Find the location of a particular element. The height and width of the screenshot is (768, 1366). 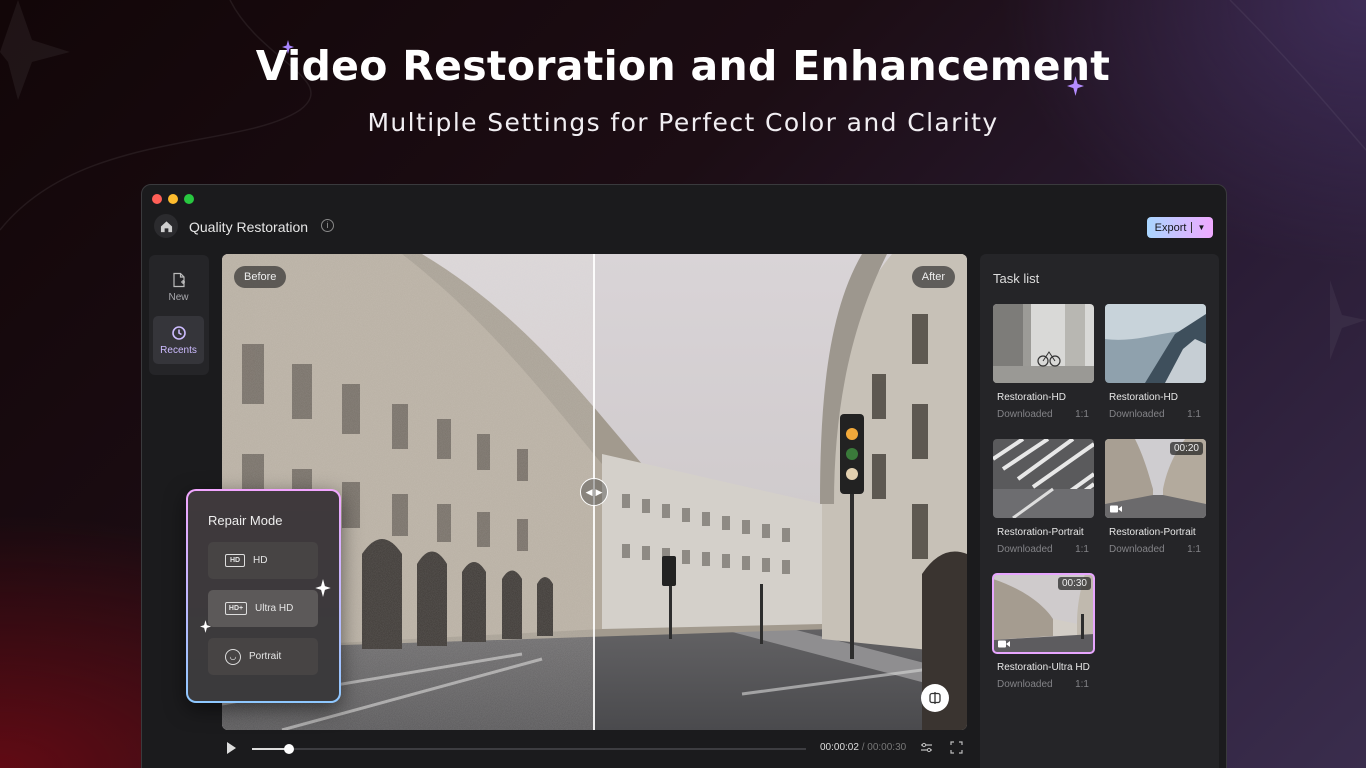

info-icon: i is located at coordinates (327, 225).